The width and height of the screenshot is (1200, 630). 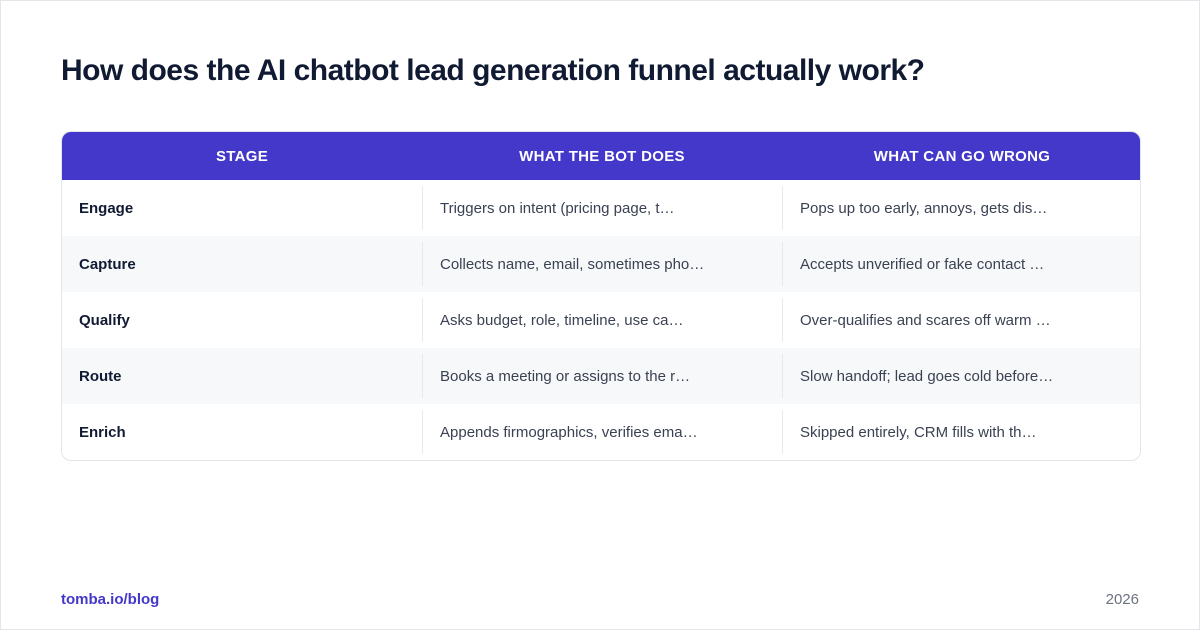 I want to click on column-header-bot-does: WHAT THE BOT DOES, so click(x=602, y=156).